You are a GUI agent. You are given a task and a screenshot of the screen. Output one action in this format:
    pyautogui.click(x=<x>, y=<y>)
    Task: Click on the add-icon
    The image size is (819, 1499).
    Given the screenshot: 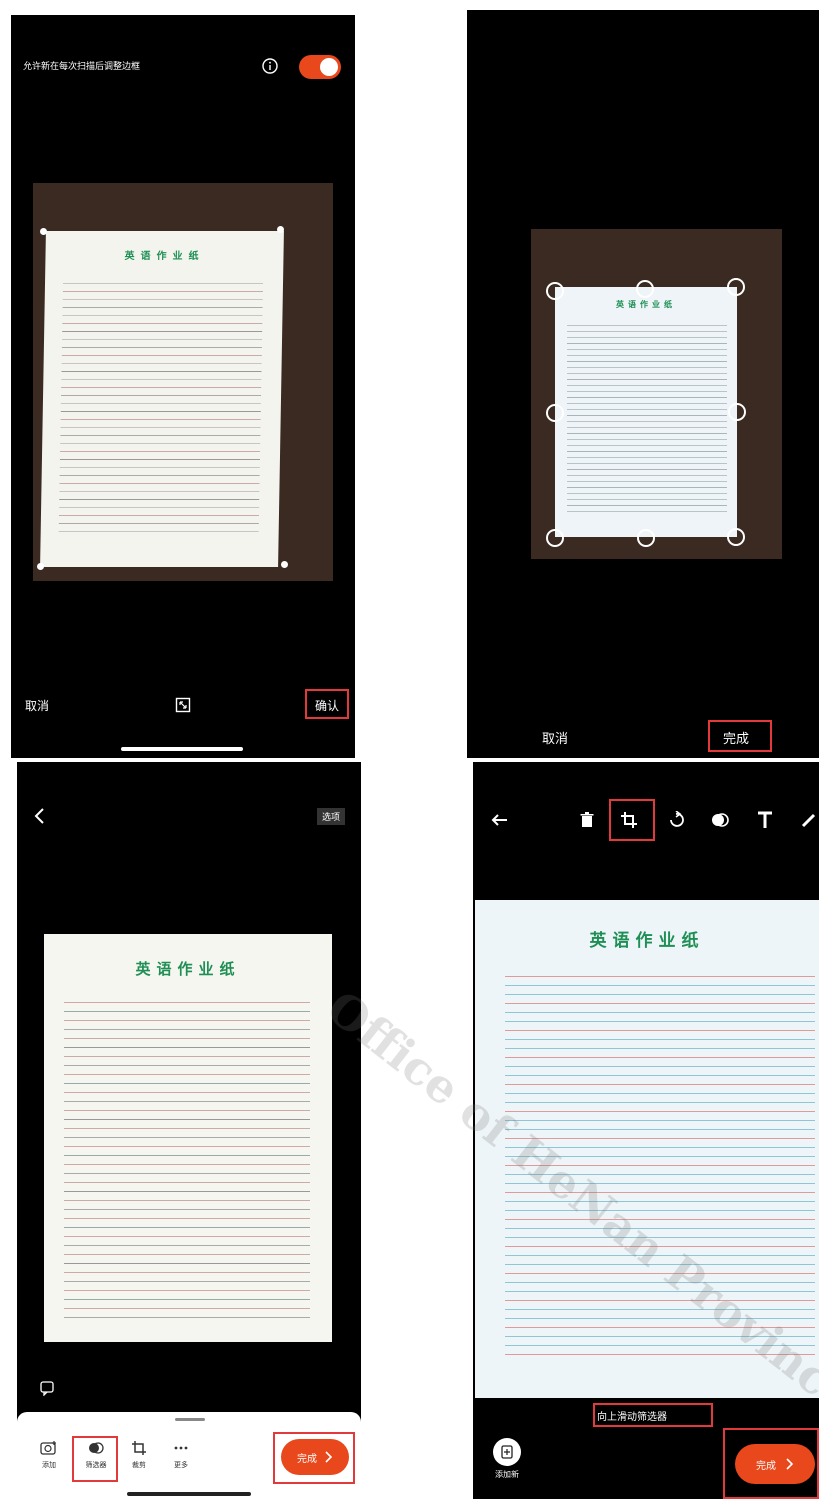 What is the action you would take?
    pyautogui.click(x=48, y=1448)
    